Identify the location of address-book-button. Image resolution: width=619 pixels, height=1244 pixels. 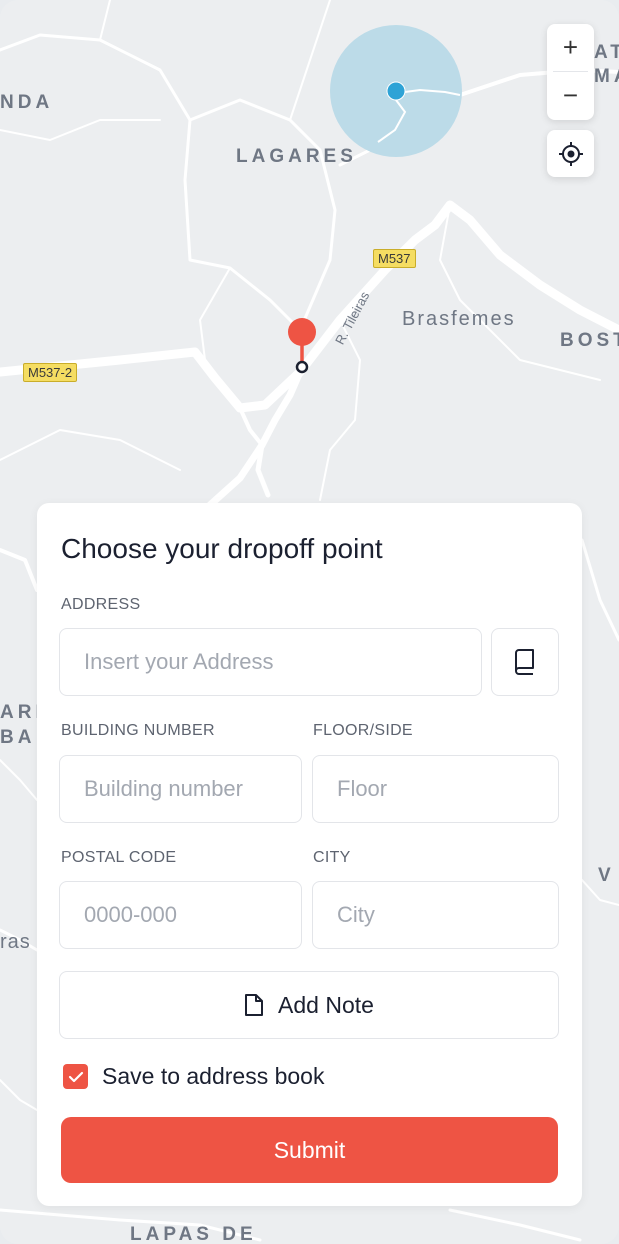
(525, 662).